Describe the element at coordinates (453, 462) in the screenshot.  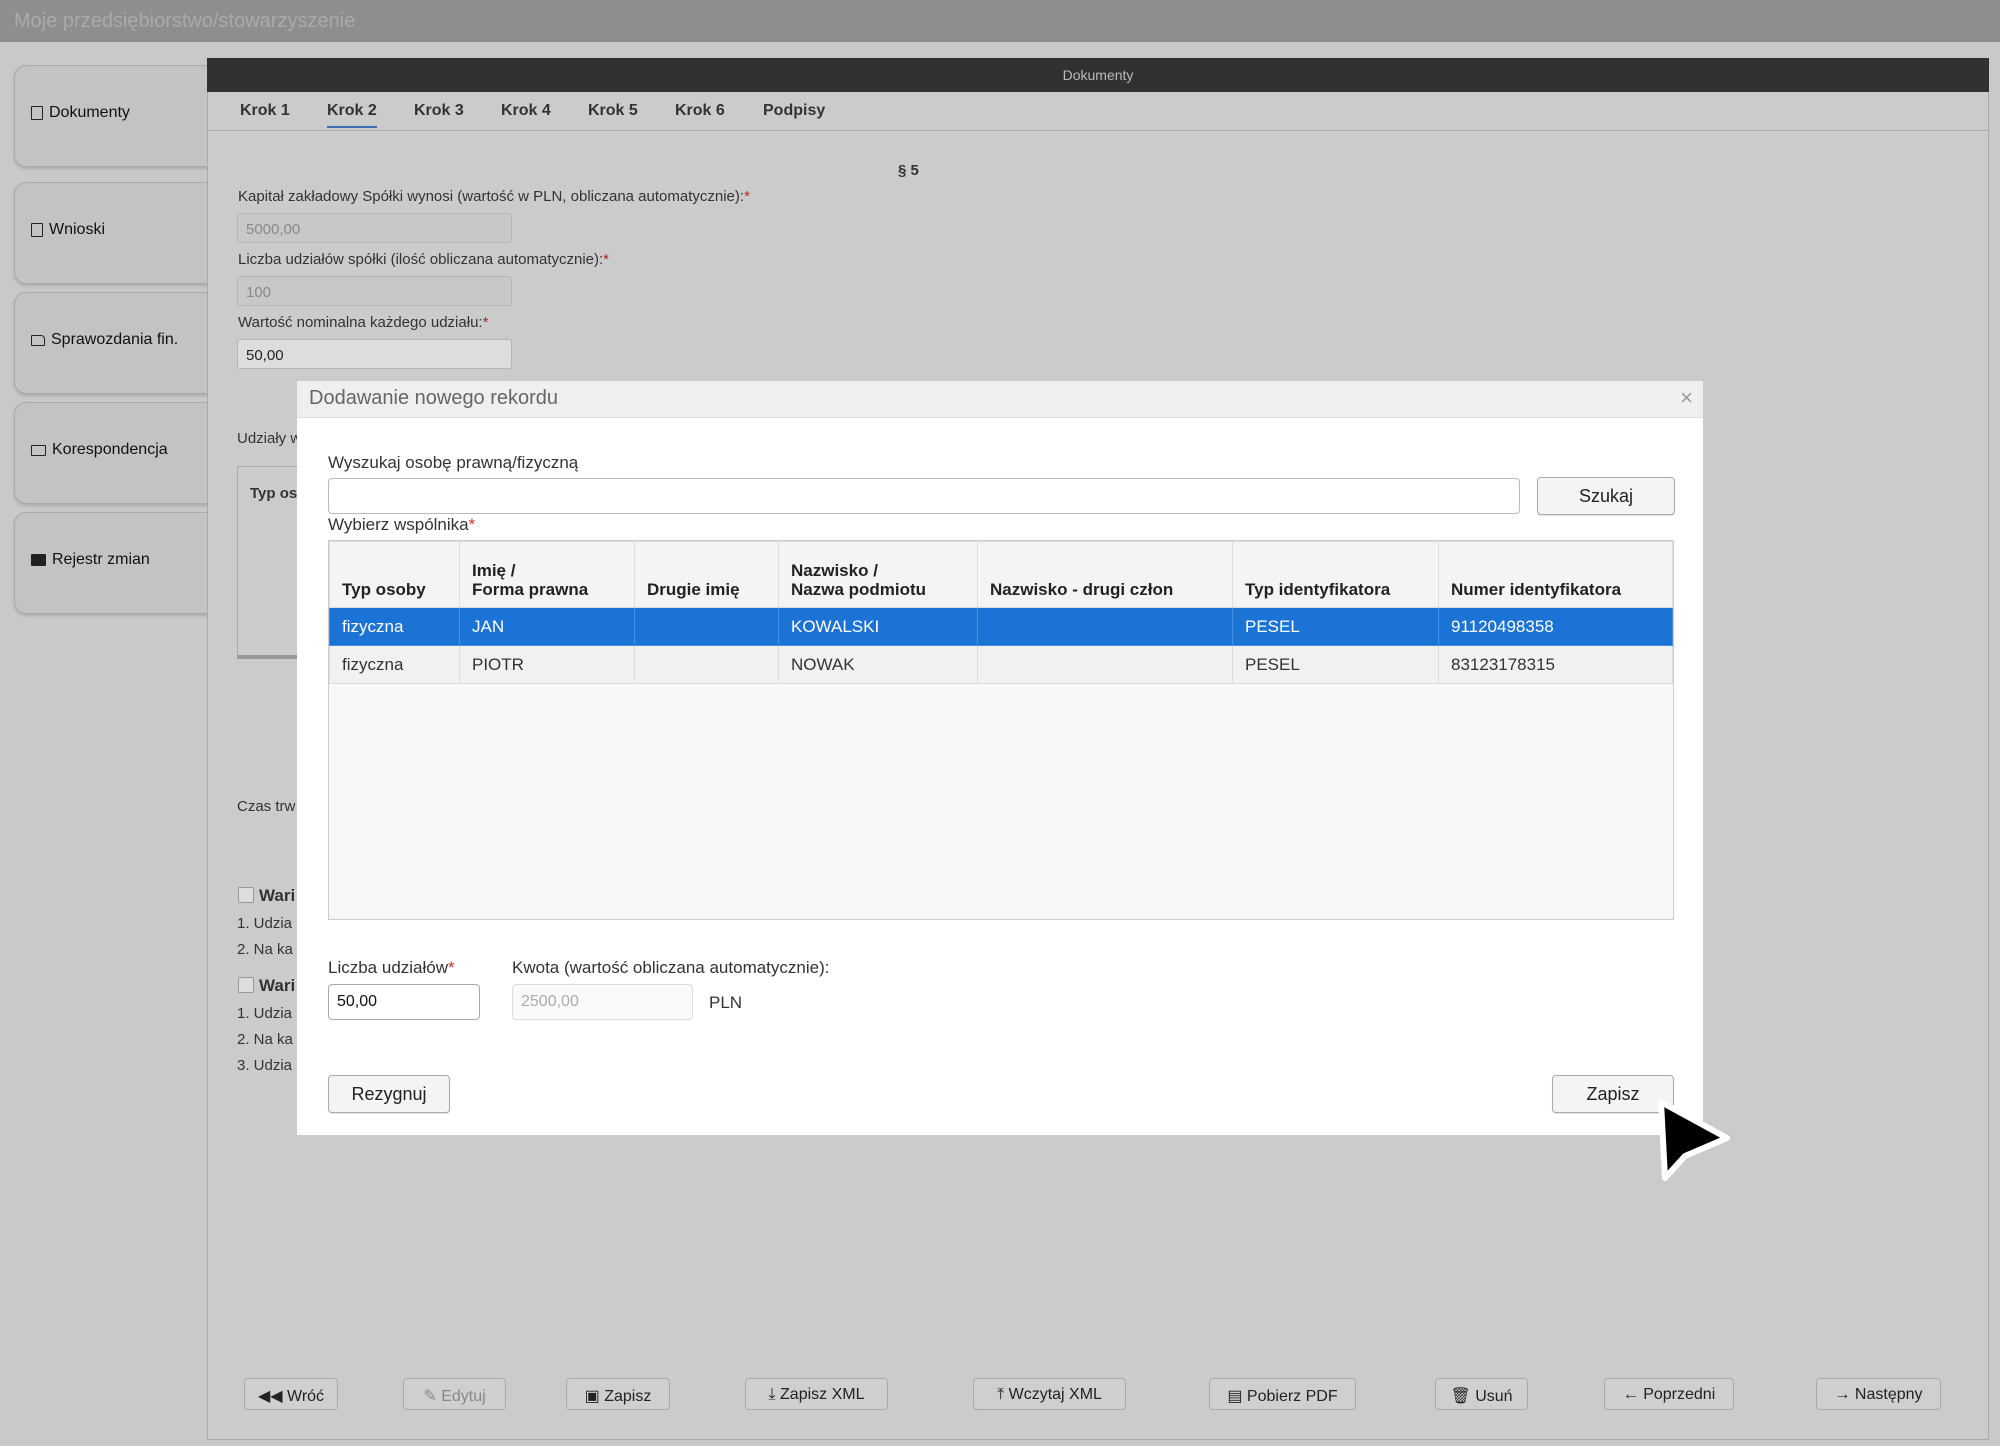
I see `search-label: Wyszukaj osobę prawną/fizyczną` at that location.